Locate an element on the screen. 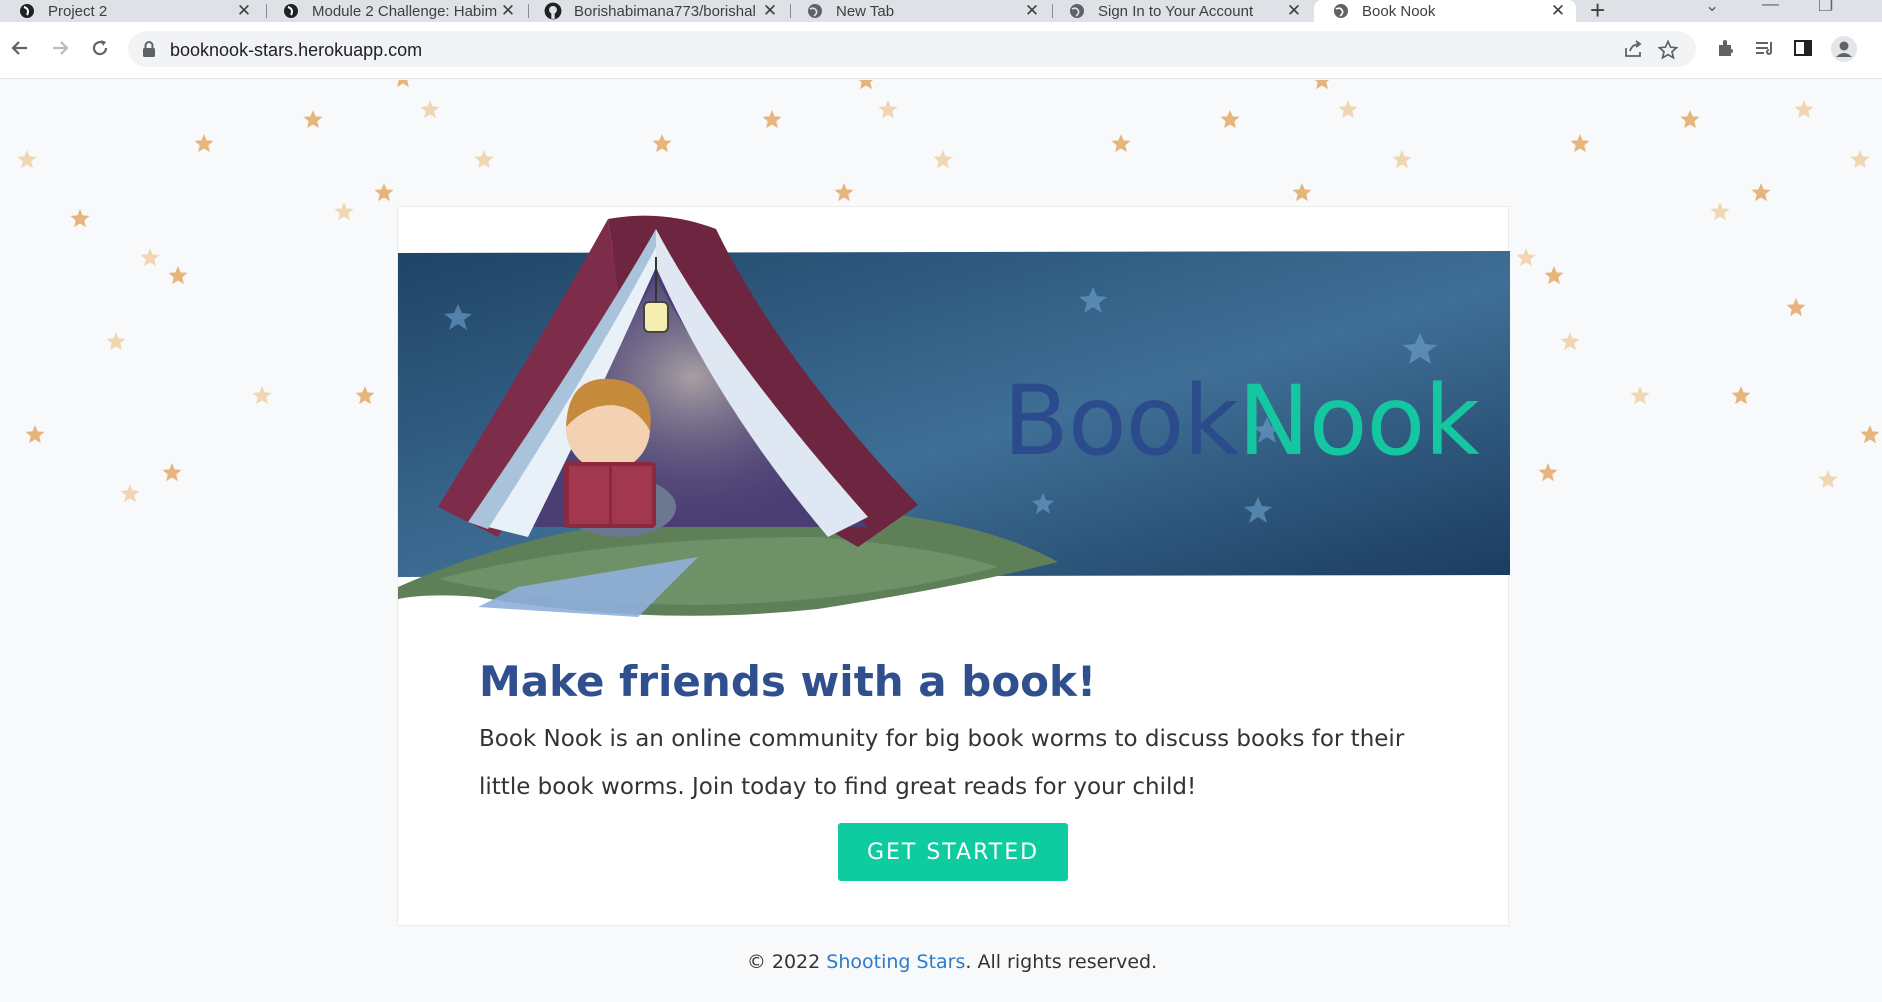  github-icon is located at coordinates (553, 11).